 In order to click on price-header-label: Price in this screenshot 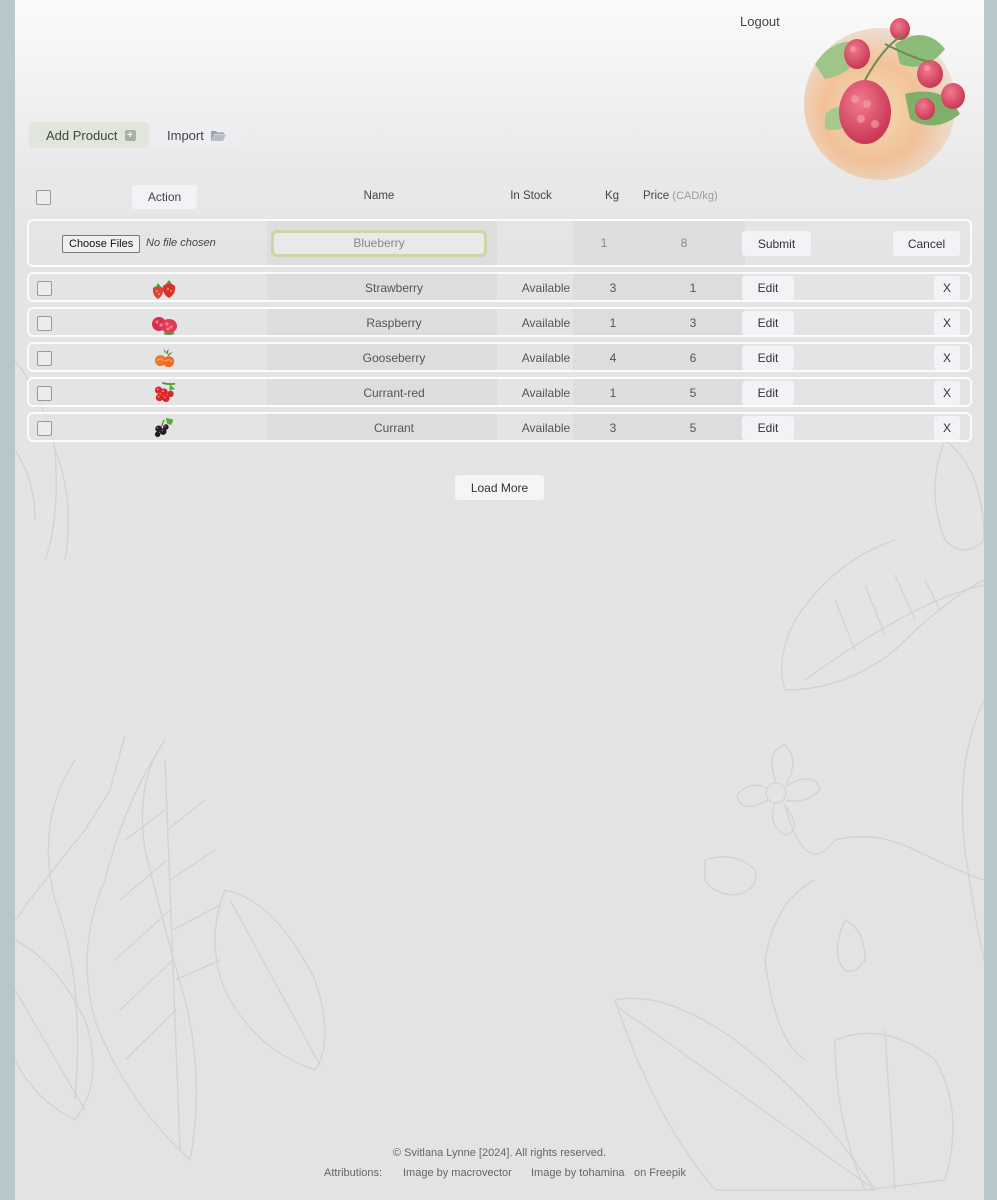, I will do `click(656, 196)`.